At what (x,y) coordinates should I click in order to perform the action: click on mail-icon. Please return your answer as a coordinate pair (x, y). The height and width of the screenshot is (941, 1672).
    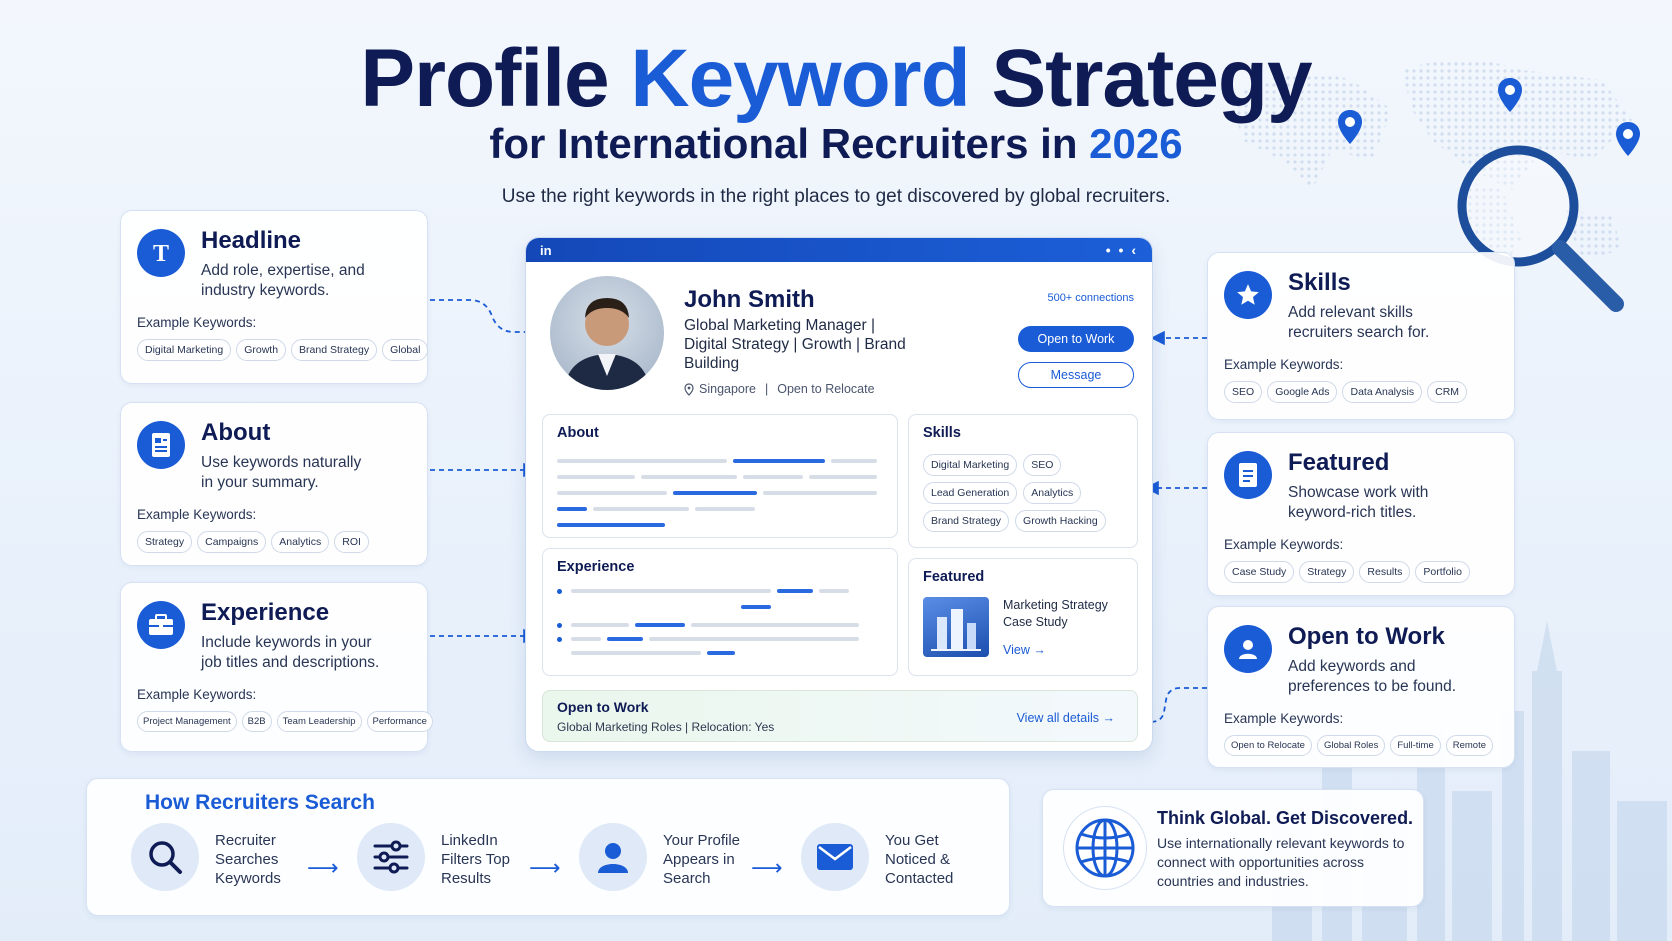
    Looking at the image, I should click on (835, 857).